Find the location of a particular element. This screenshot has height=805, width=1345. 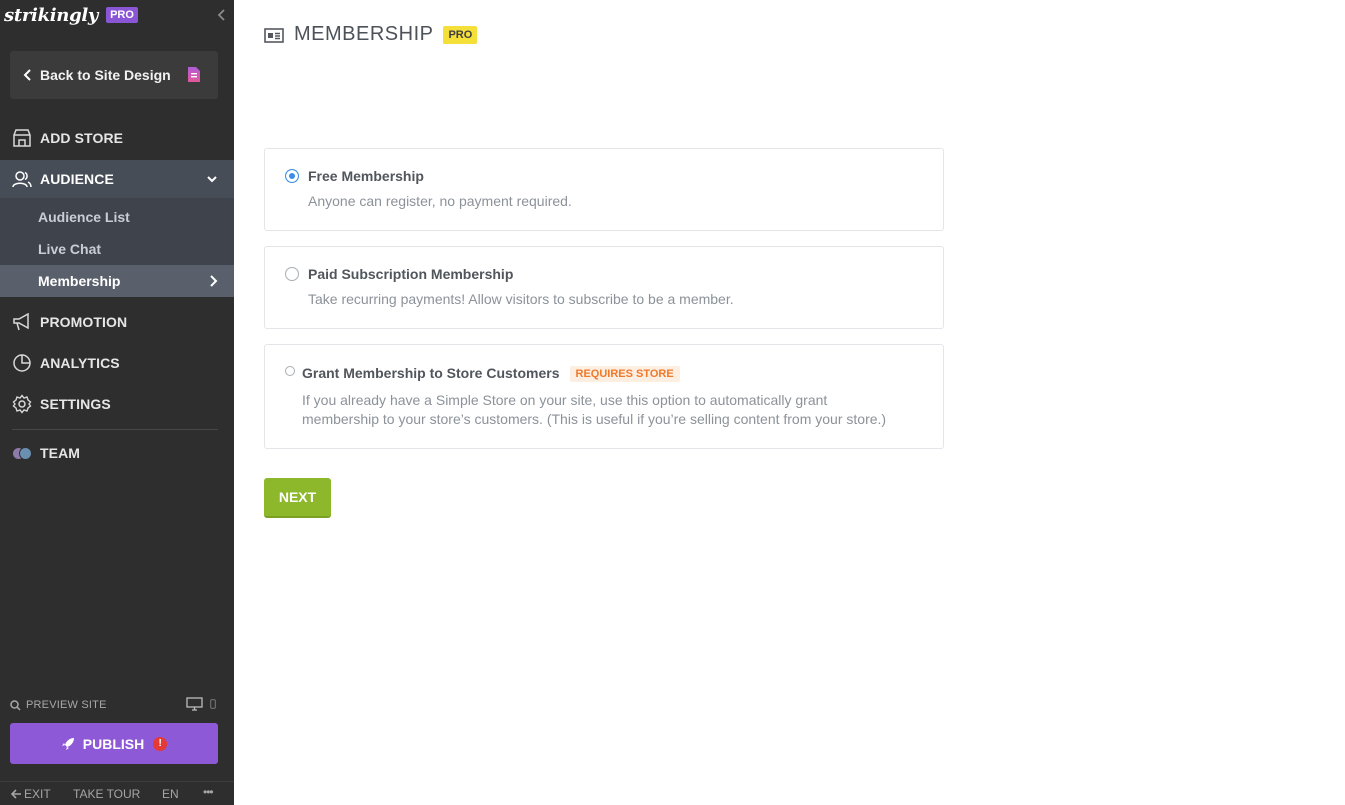

mobile-icon is located at coordinates (213, 704).